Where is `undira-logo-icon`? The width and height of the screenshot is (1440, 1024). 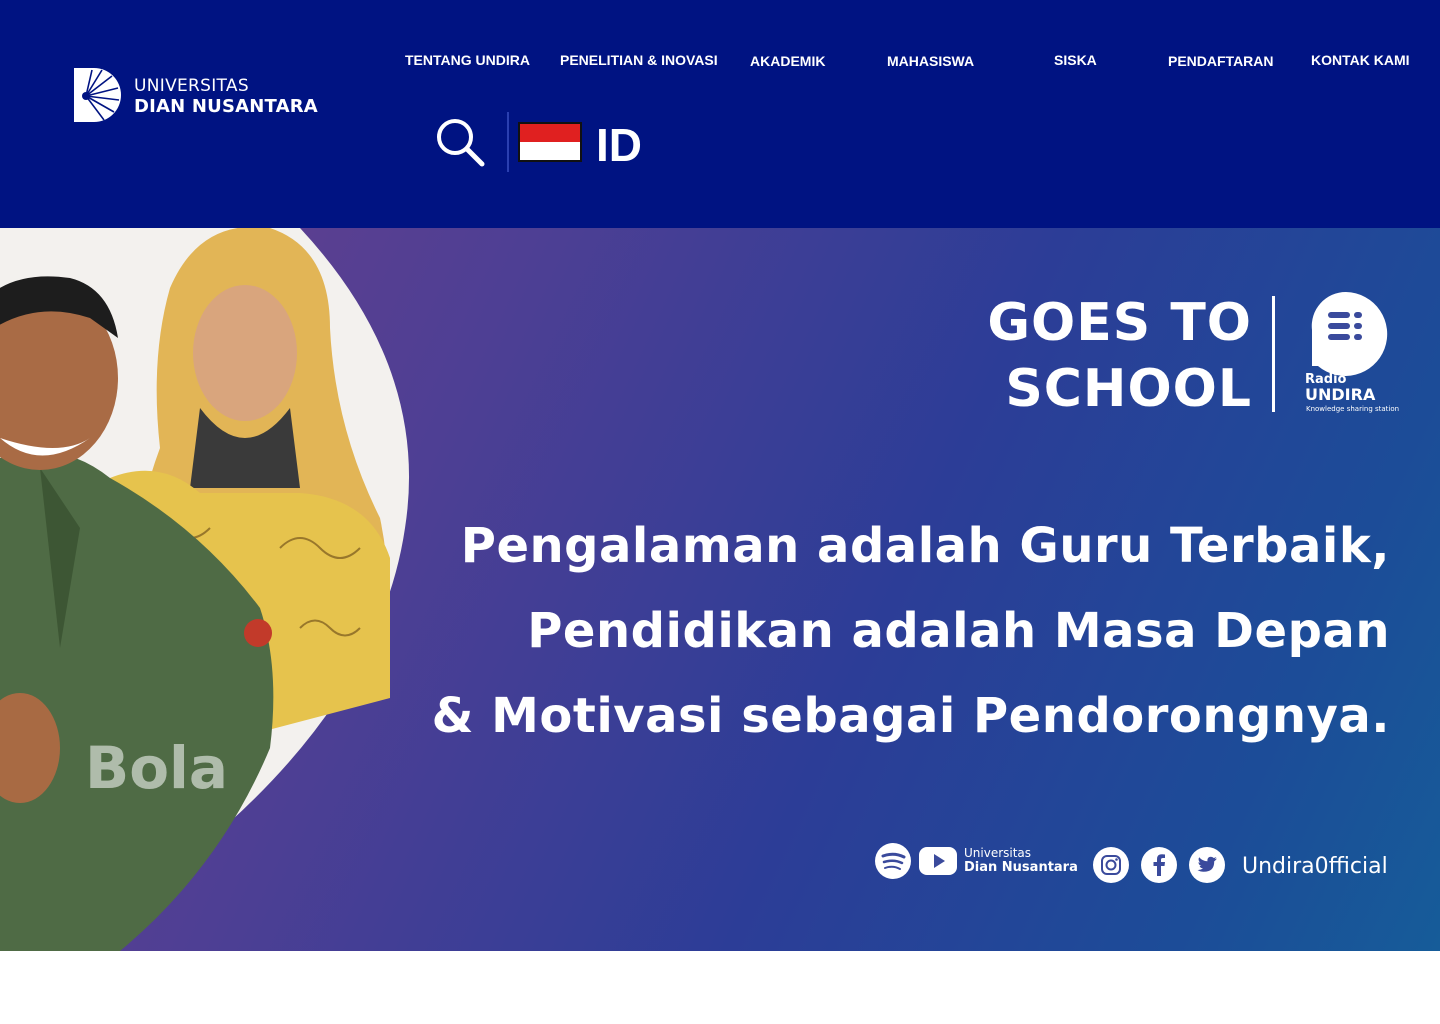 undira-logo-icon is located at coordinates (97, 95).